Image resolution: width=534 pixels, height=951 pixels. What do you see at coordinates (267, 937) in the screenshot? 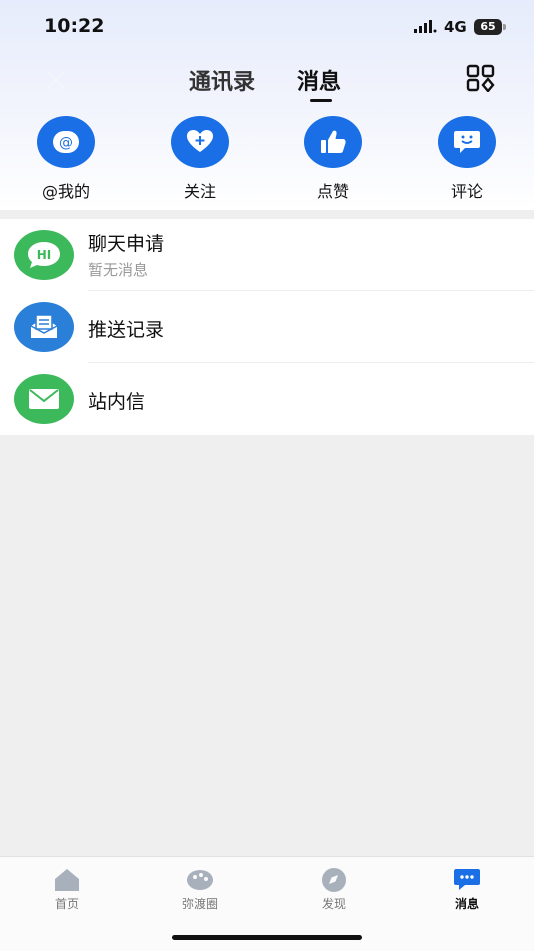
I see `home-indicator` at bounding box center [267, 937].